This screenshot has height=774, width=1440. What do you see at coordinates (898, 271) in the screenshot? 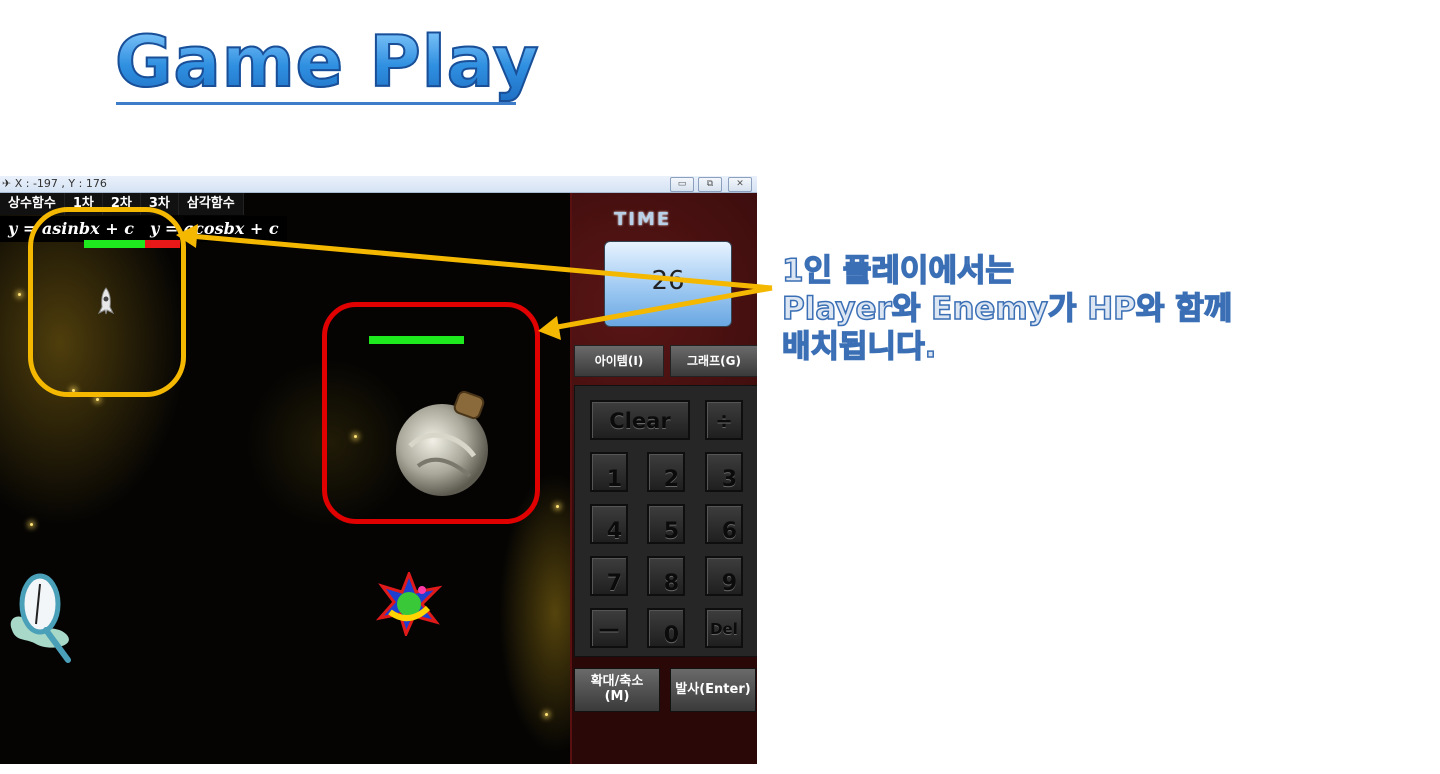
I see `annotation-line-1: 1인 플레이에서는` at bounding box center [898, 271].